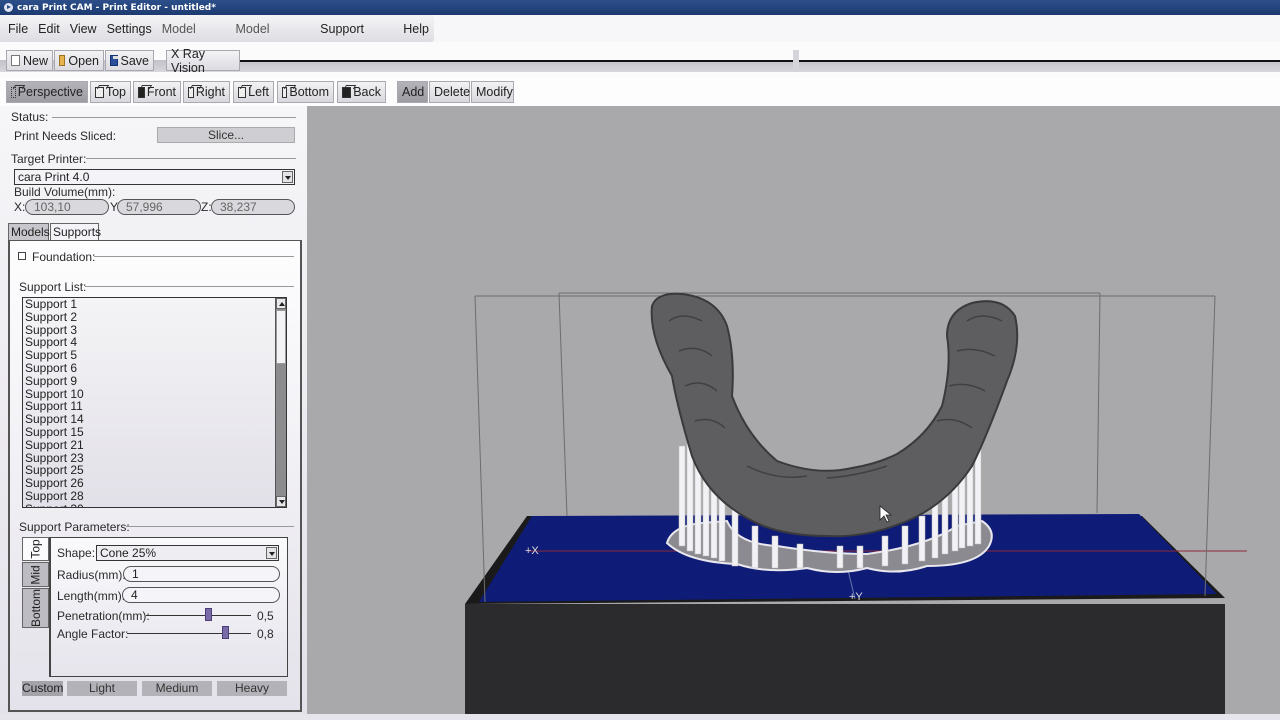 The width and height of the screenshot is (1280, 720). I want to click on preset-medium-button: Medium, so click(177, 688).